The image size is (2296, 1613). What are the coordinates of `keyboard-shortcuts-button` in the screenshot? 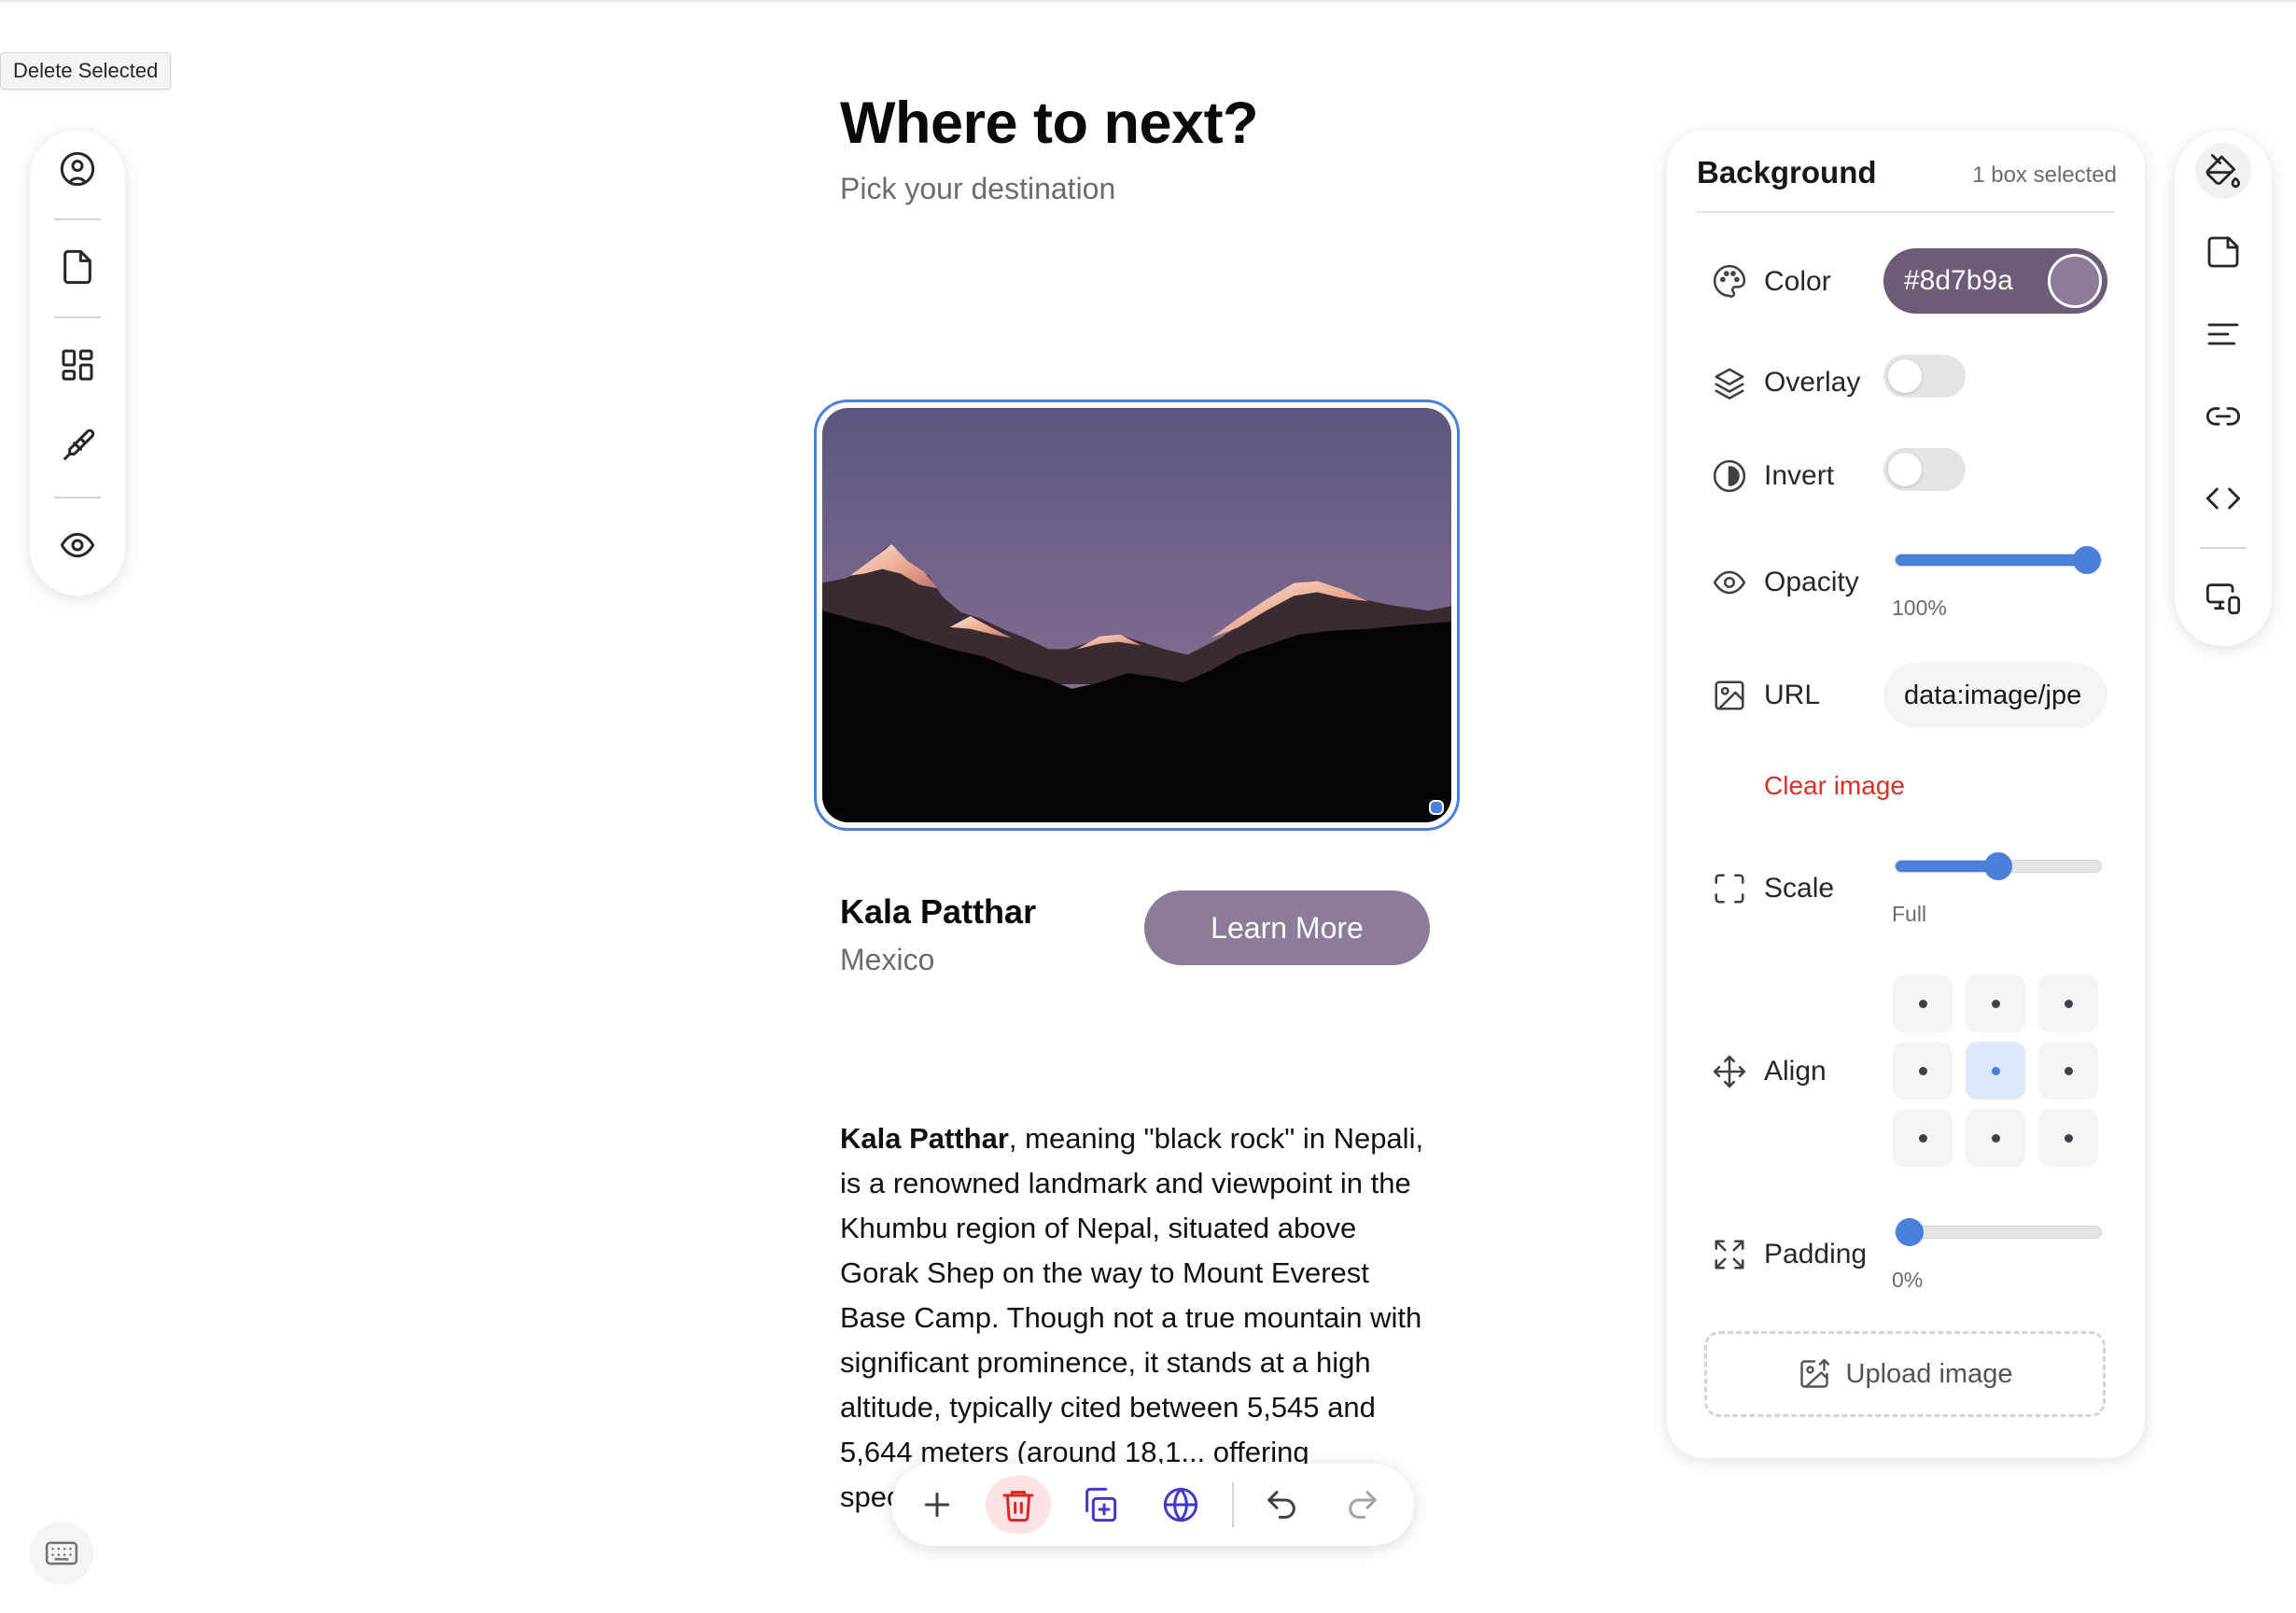 It's located at (61, 1553).